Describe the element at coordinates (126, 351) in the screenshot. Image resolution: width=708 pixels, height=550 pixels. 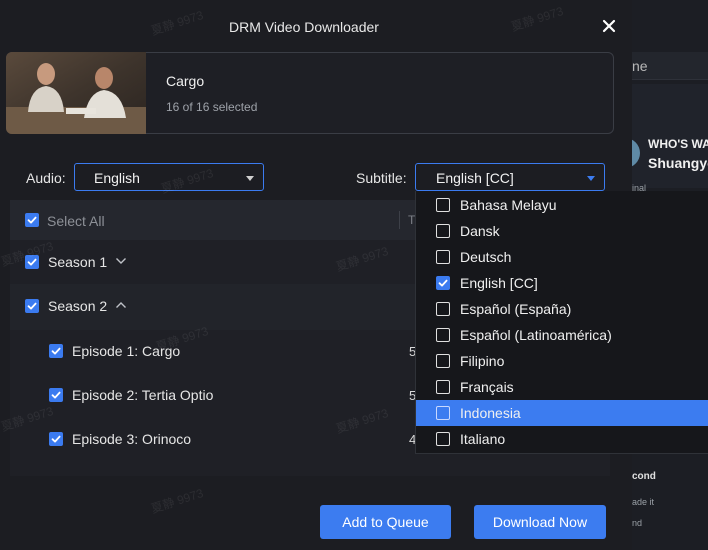
I see `episode-label: Episode 1: Cargo` at that location.